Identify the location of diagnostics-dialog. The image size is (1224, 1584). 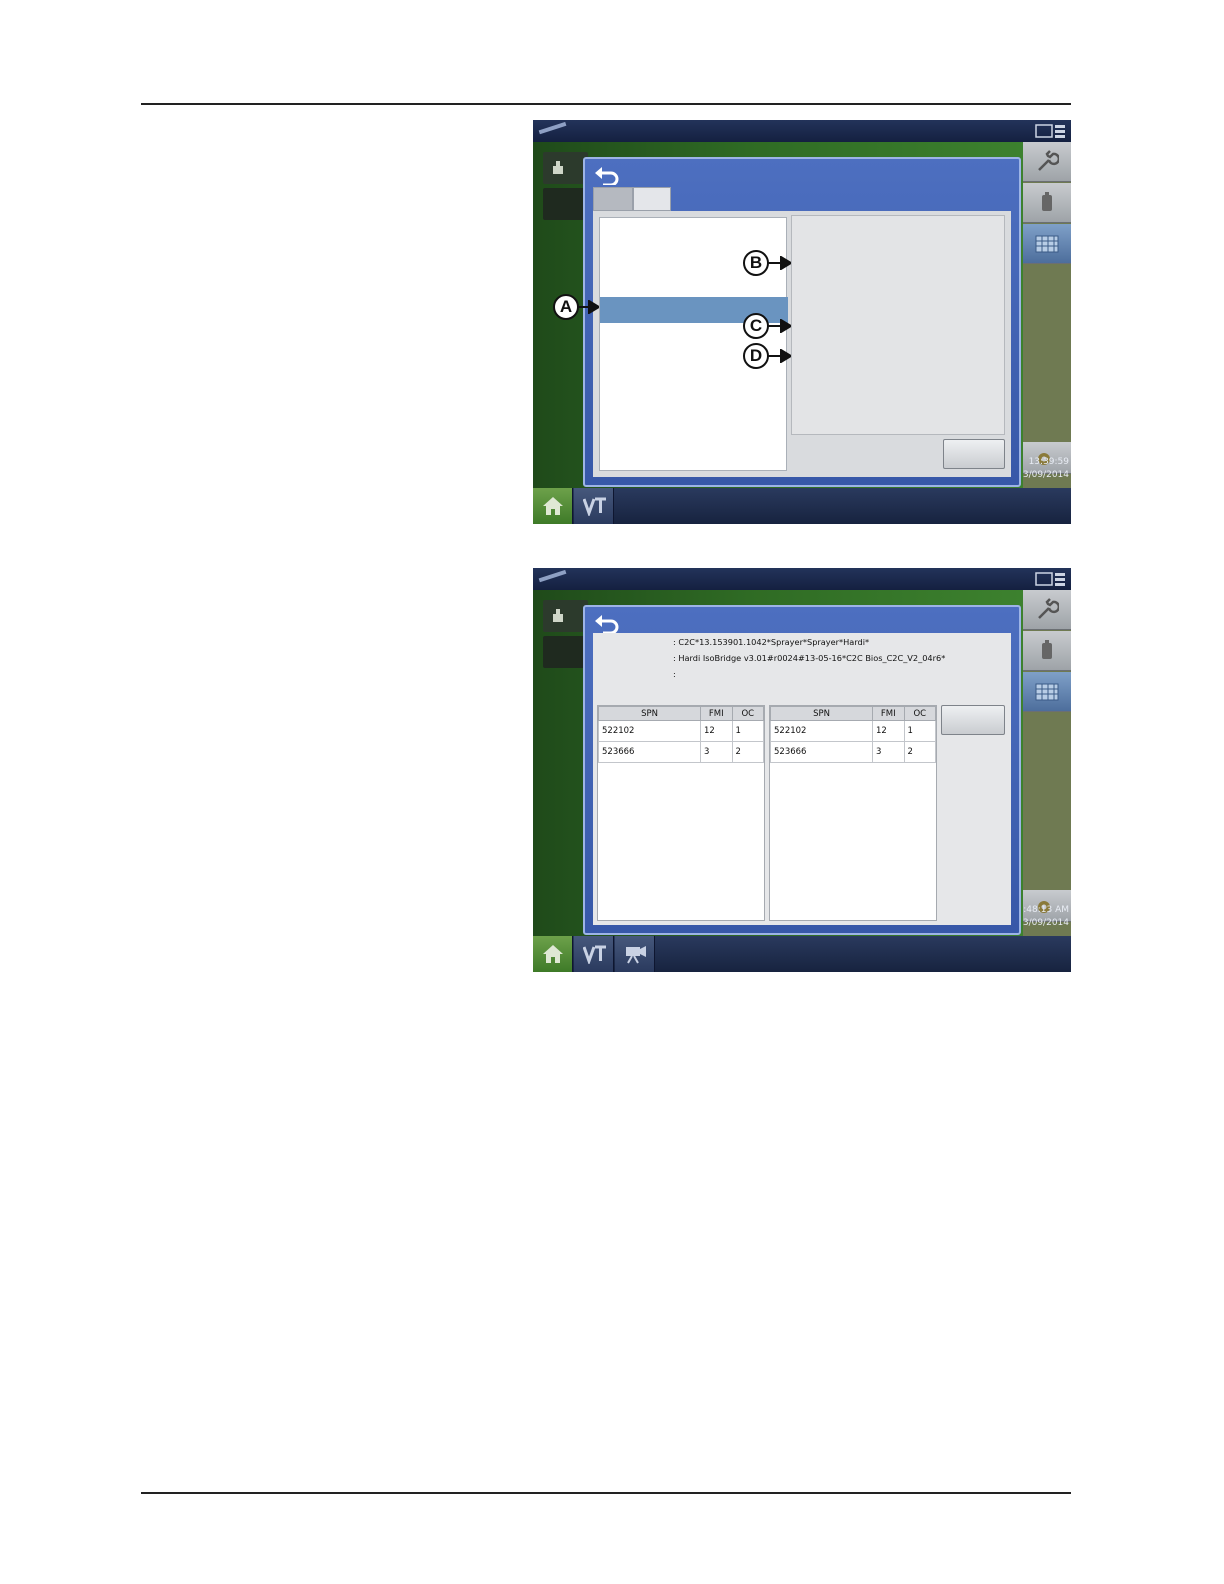
(802, 322).